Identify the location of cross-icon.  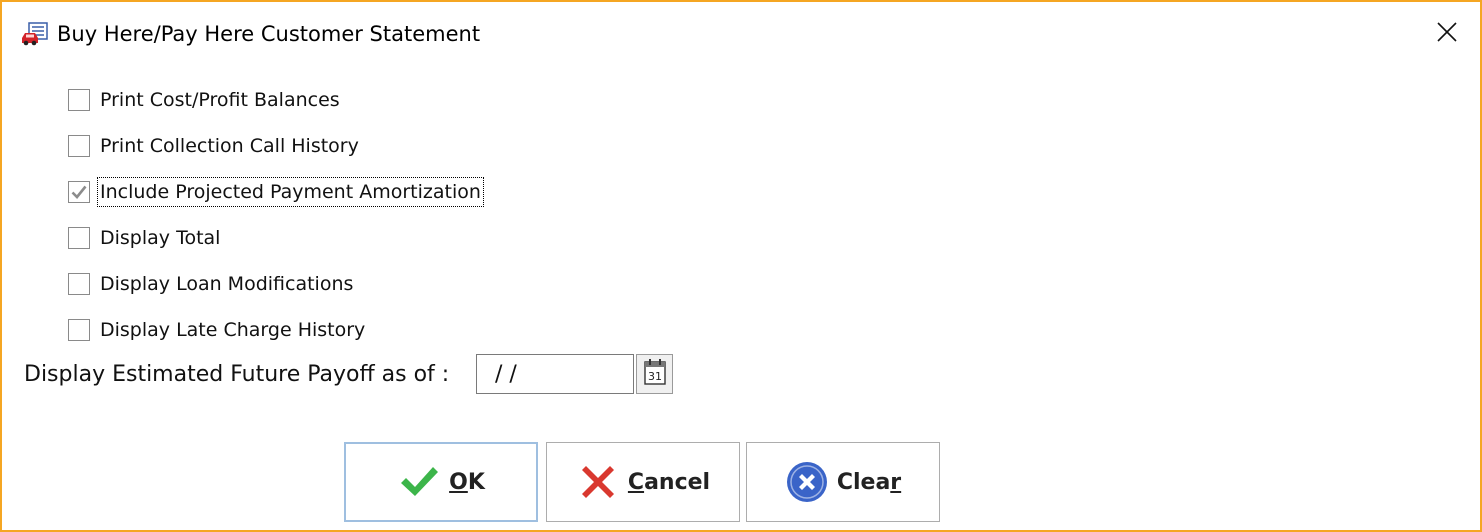
(598, 482).